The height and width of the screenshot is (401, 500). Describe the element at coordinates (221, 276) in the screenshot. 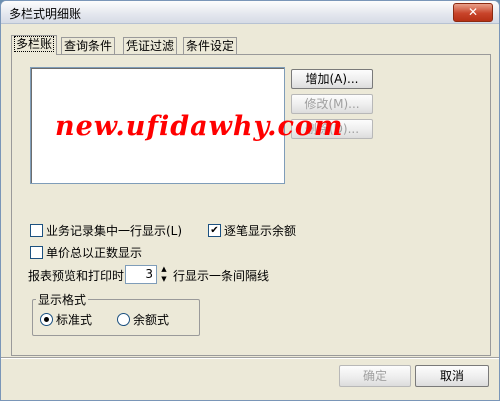

I see `separator-suffix-label: 行显示一条间隔线` at that location.